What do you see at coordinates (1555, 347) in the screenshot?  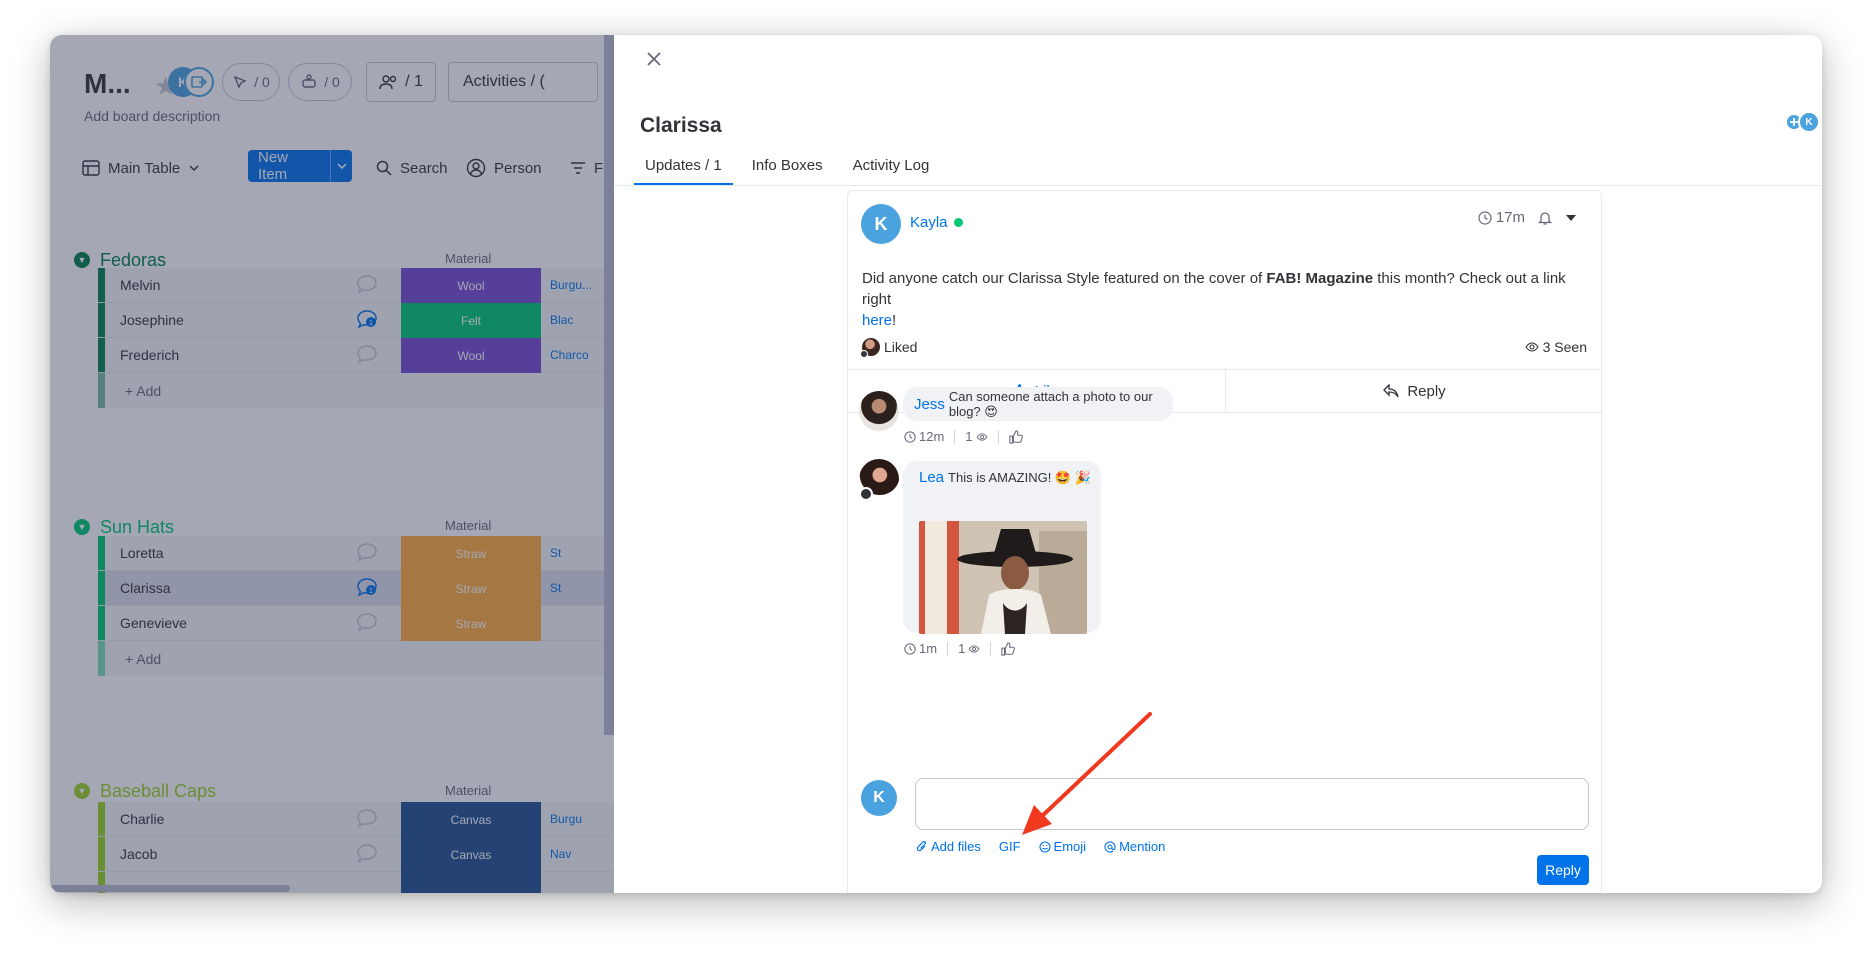 I see `seen-row: 3 Seen` at bounding box center [1555, 347].